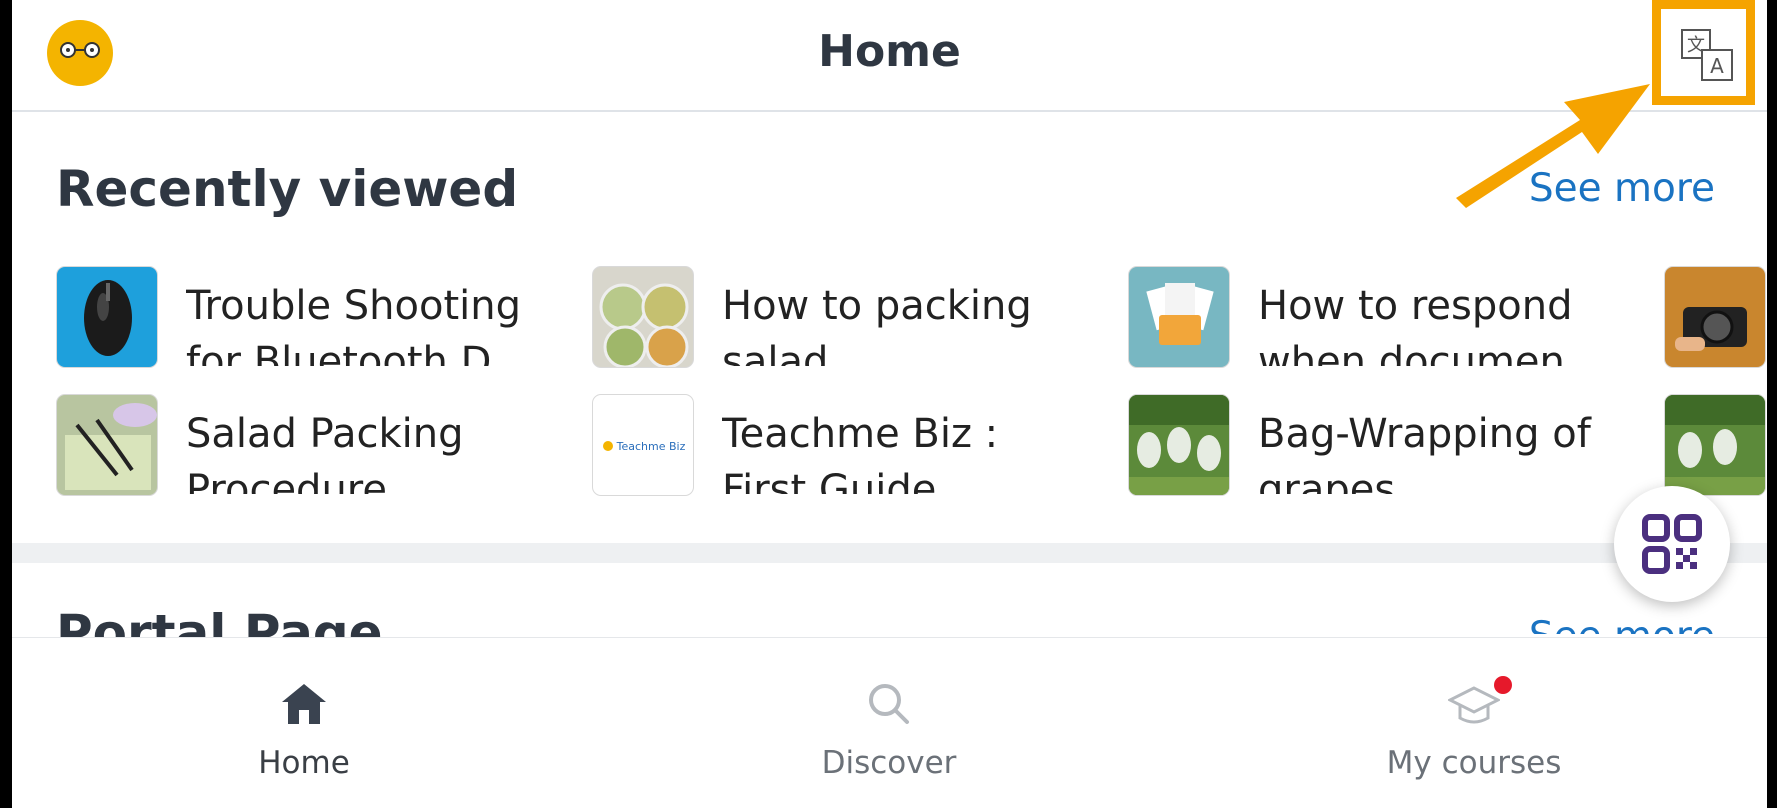 The height and width of the screenshot is (808, 1777). What do you see at coordinates (1503, 685) in the screenshot?
I see `notification-badge` at bounding box center [1503, 685].